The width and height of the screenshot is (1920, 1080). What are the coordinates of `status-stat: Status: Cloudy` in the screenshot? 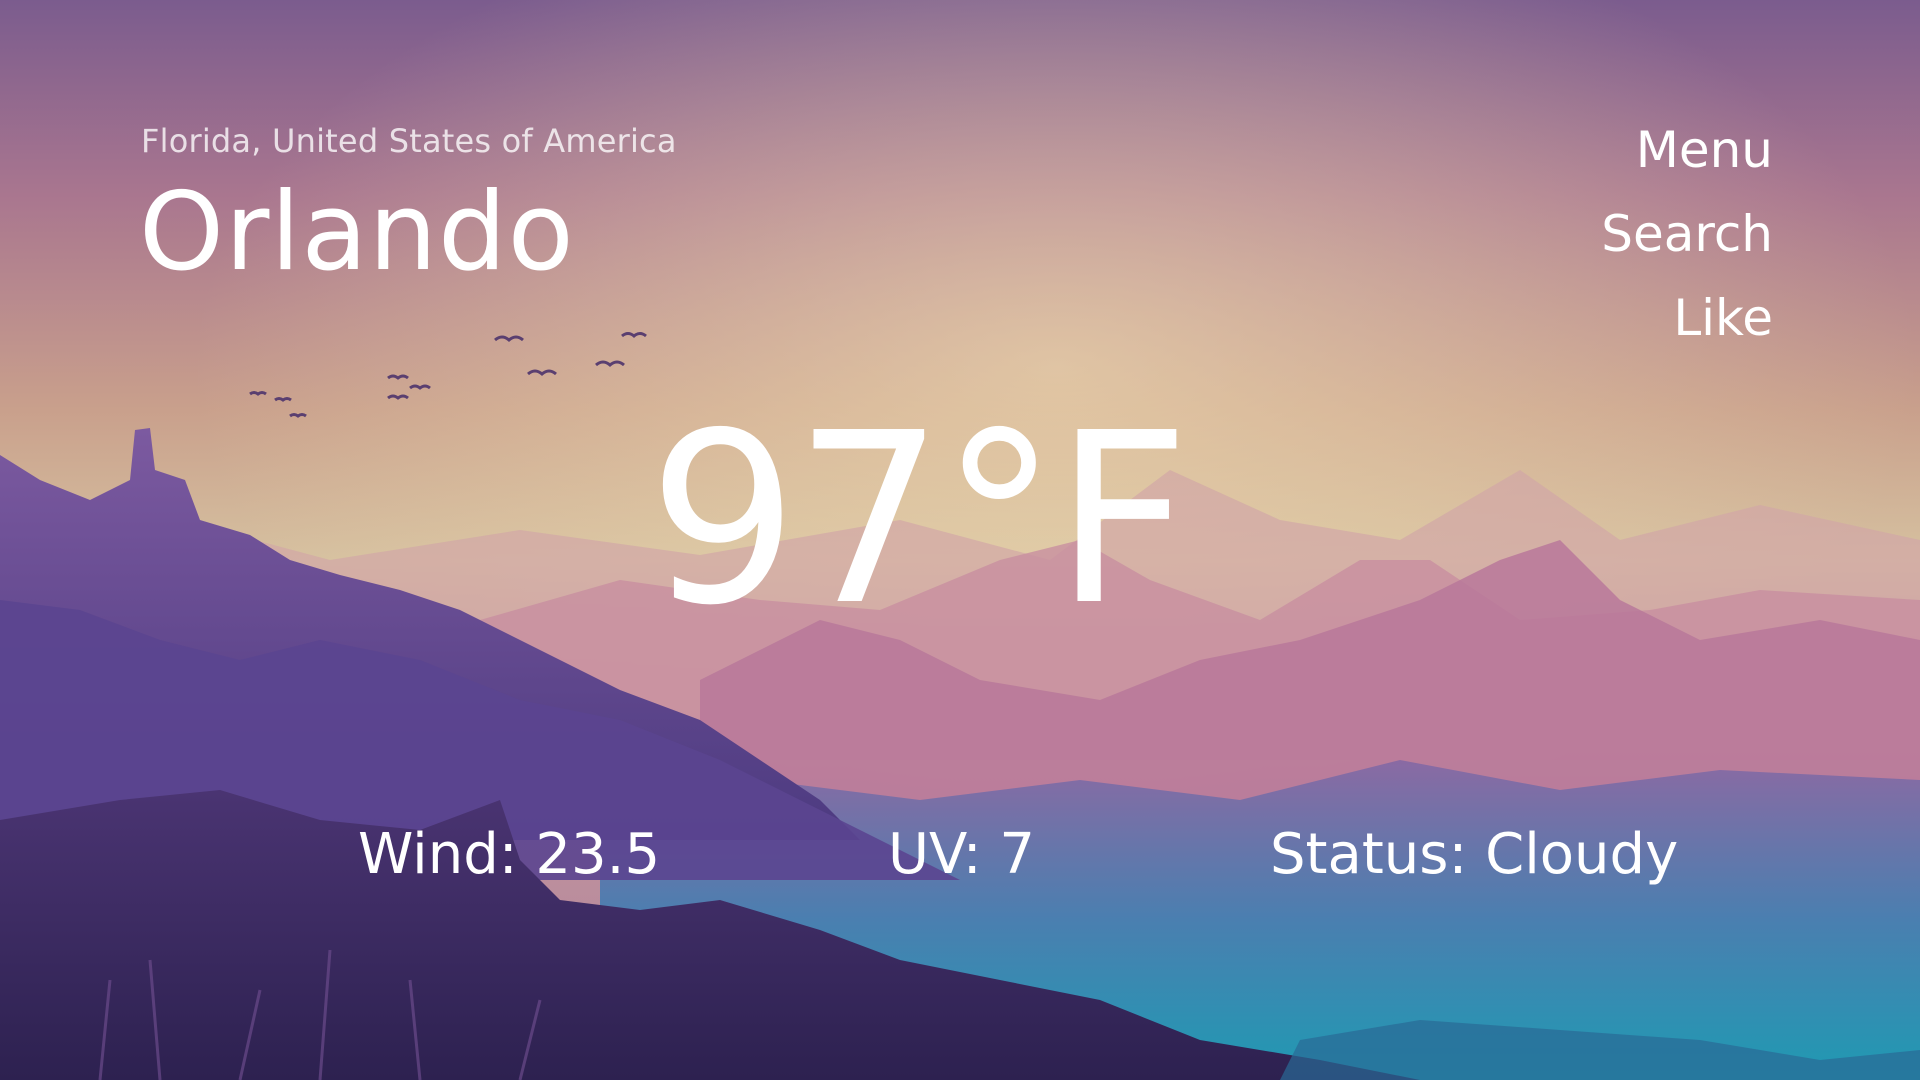 It's located at (1474, 854).